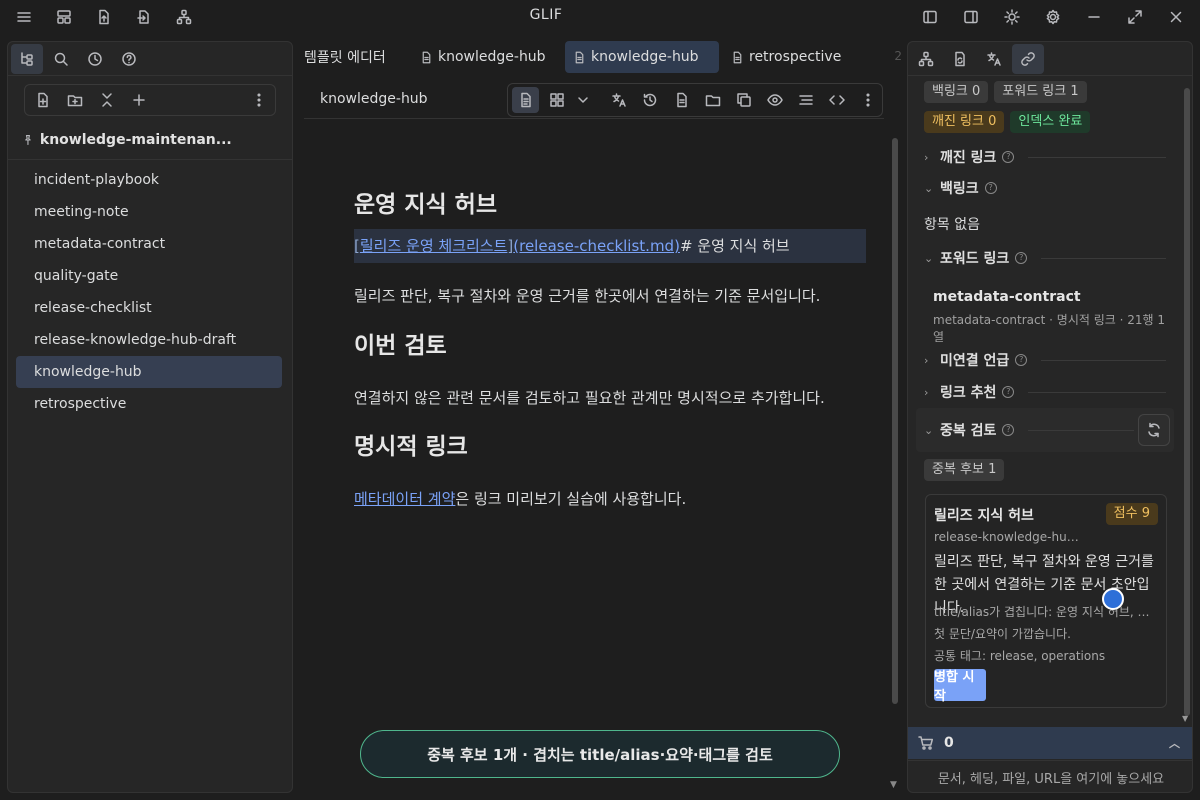 The height and width of the screenshot is (800, 1200). What do you see at coordinates (28, 139) in the screenshot?
I see `pin-icon` at bounding box center [28, 139].